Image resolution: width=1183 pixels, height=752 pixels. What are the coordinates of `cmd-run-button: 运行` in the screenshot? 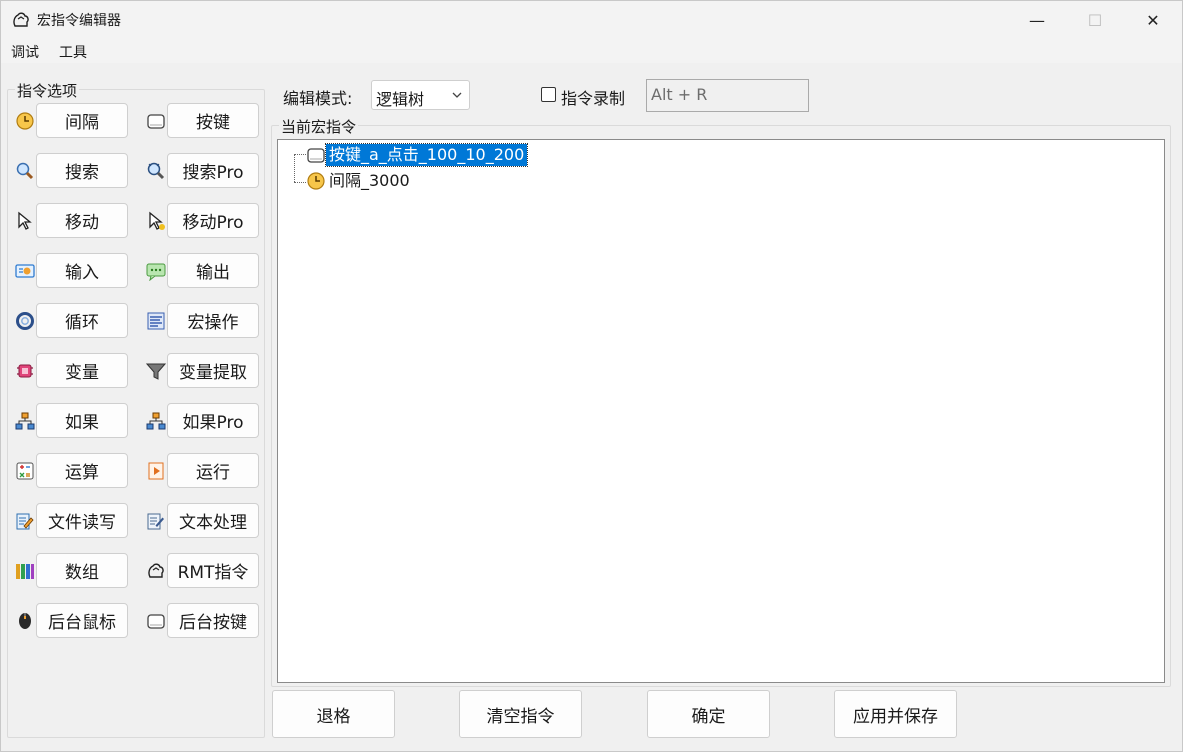 It's located at (213, 470).